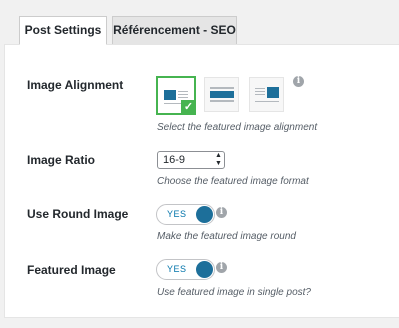 This screenshot has height=328, width=399. What do you see at coordinates (226, 236) in the screenshot?
I see `round-image-description: Make the featured image round` at bounding box center [226, 236].